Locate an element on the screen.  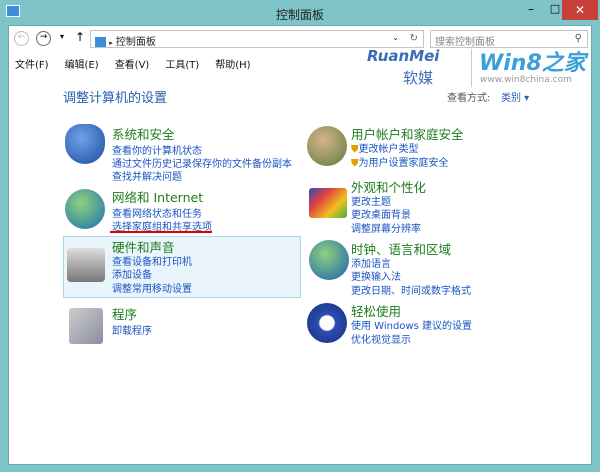
breadcrumb-arrow-icon: ▸ is located at coordinates (111, 43).